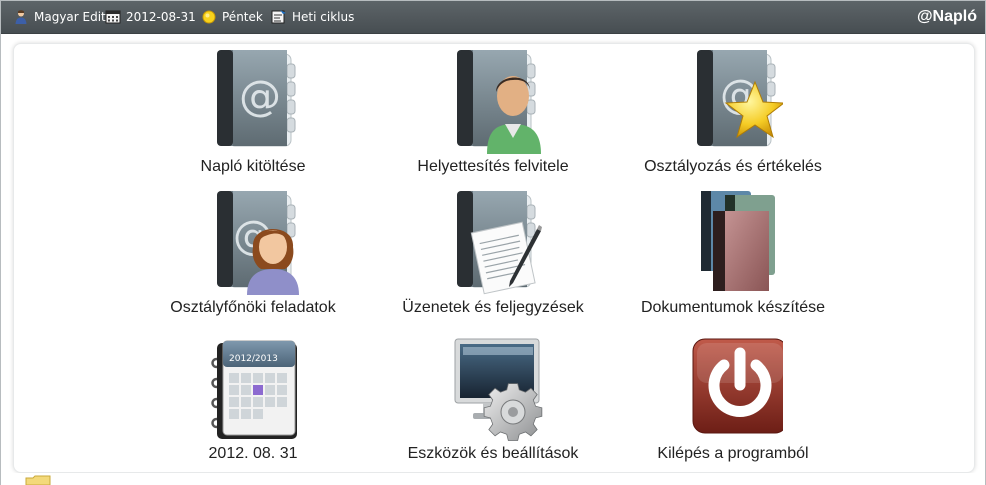  I want to click on app-brand: @Napló, so click(946, 16).